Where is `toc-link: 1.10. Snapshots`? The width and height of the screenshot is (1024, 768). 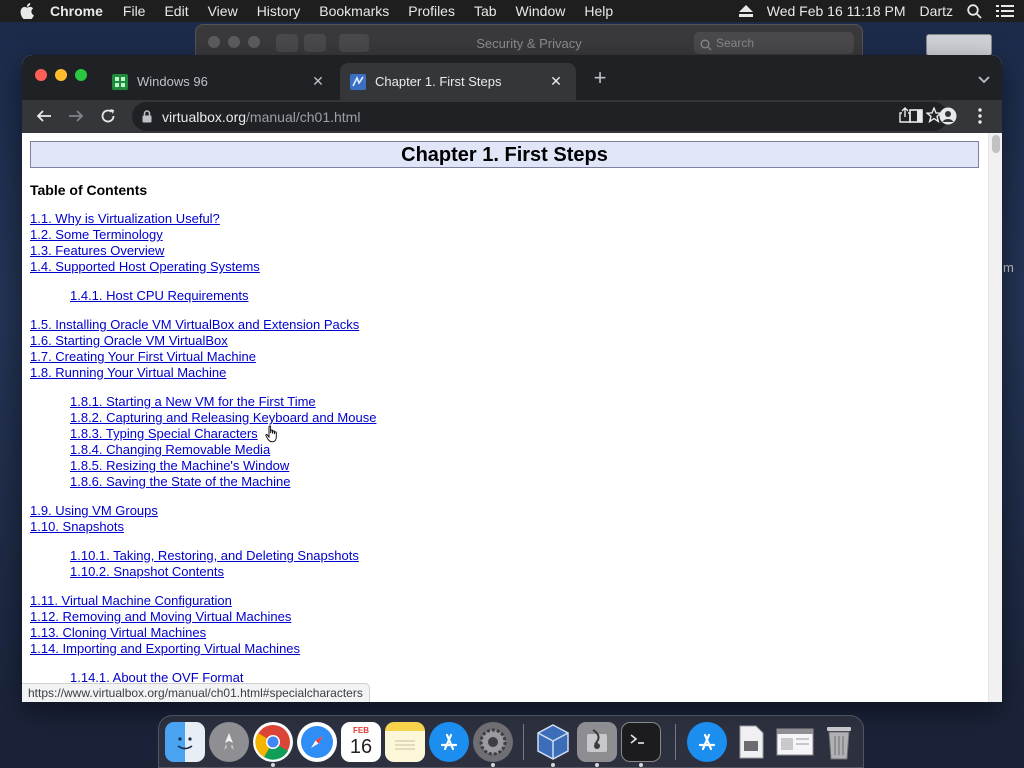
toc-link: 1.10. Snapshots is located at coordinates (77, 527).